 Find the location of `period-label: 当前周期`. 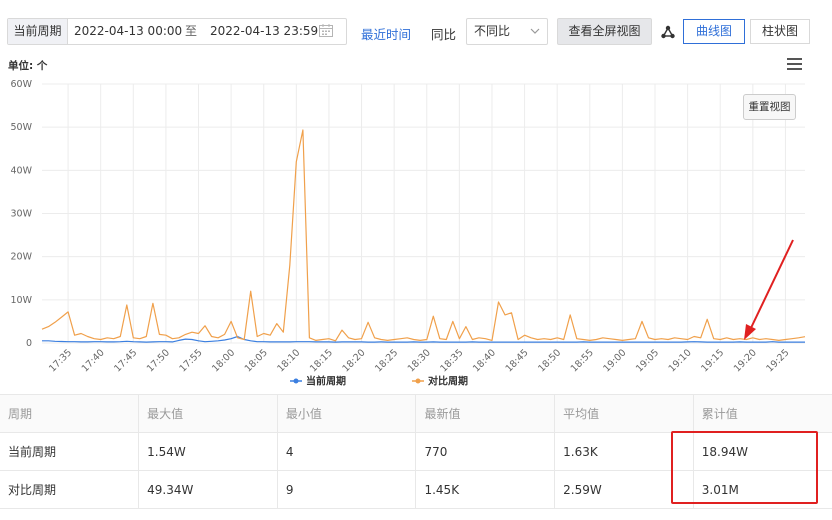

period-label: 当前周期 is located at coordinates (38, 31).